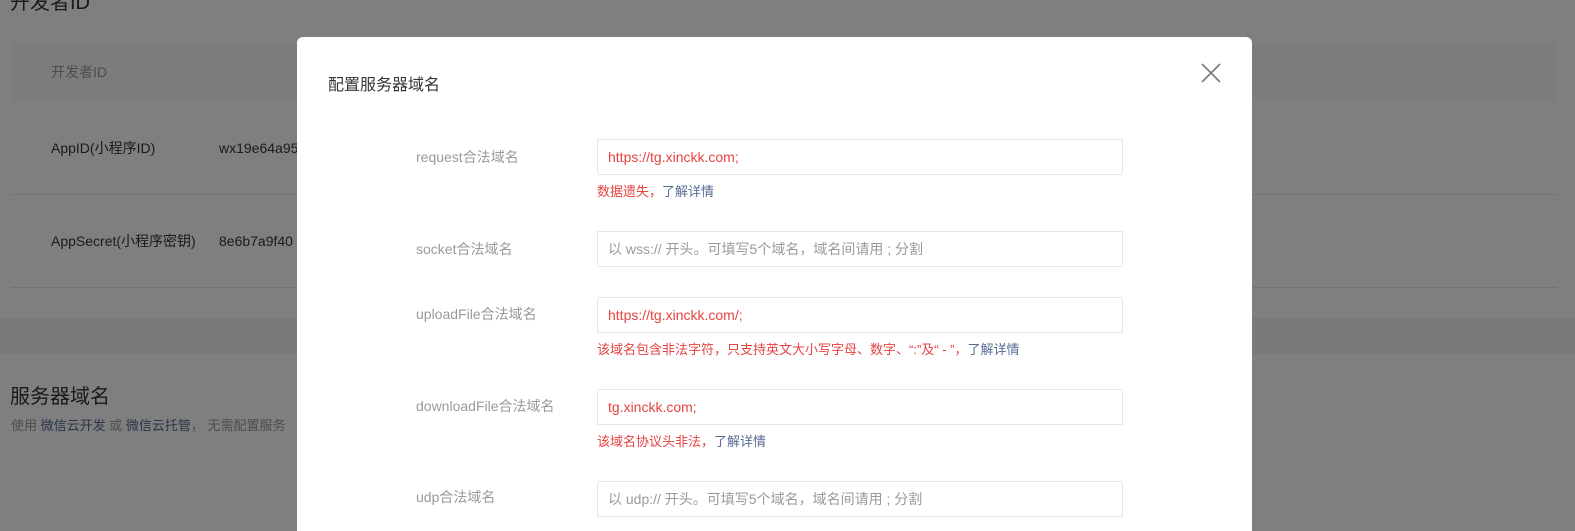 This screenshot has height=531, width=1575. I want to click on close-icon, so click(1211, 73).